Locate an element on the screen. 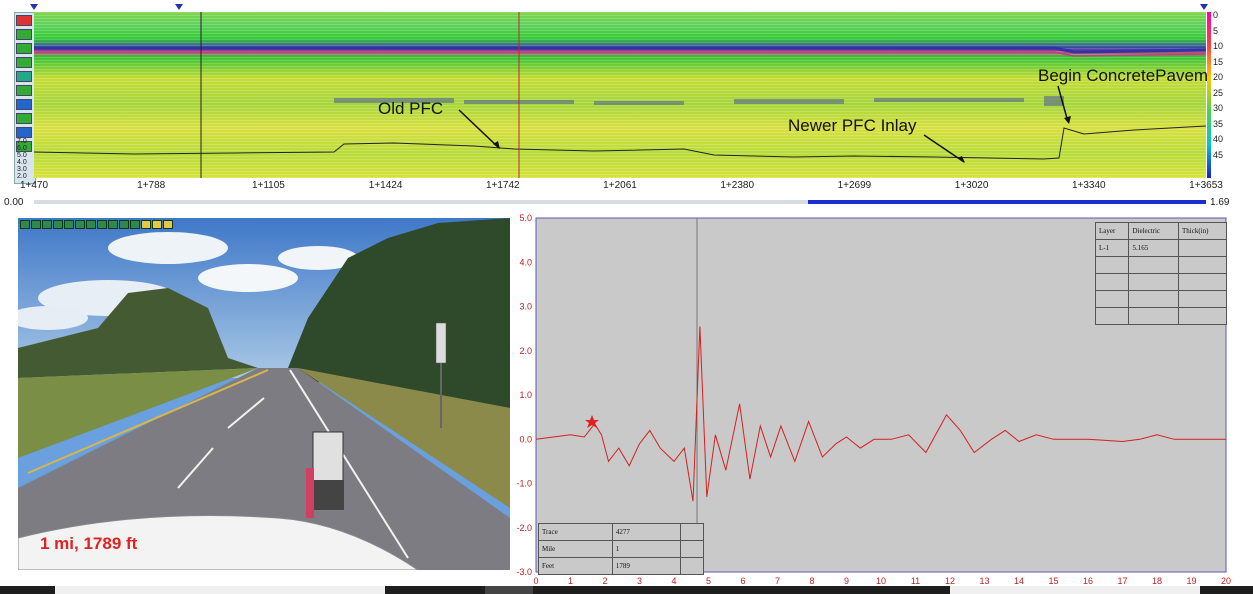 This screenshot has height=594, width=1253. x-tick-label: 14 is located at coordinates (1019, 581).